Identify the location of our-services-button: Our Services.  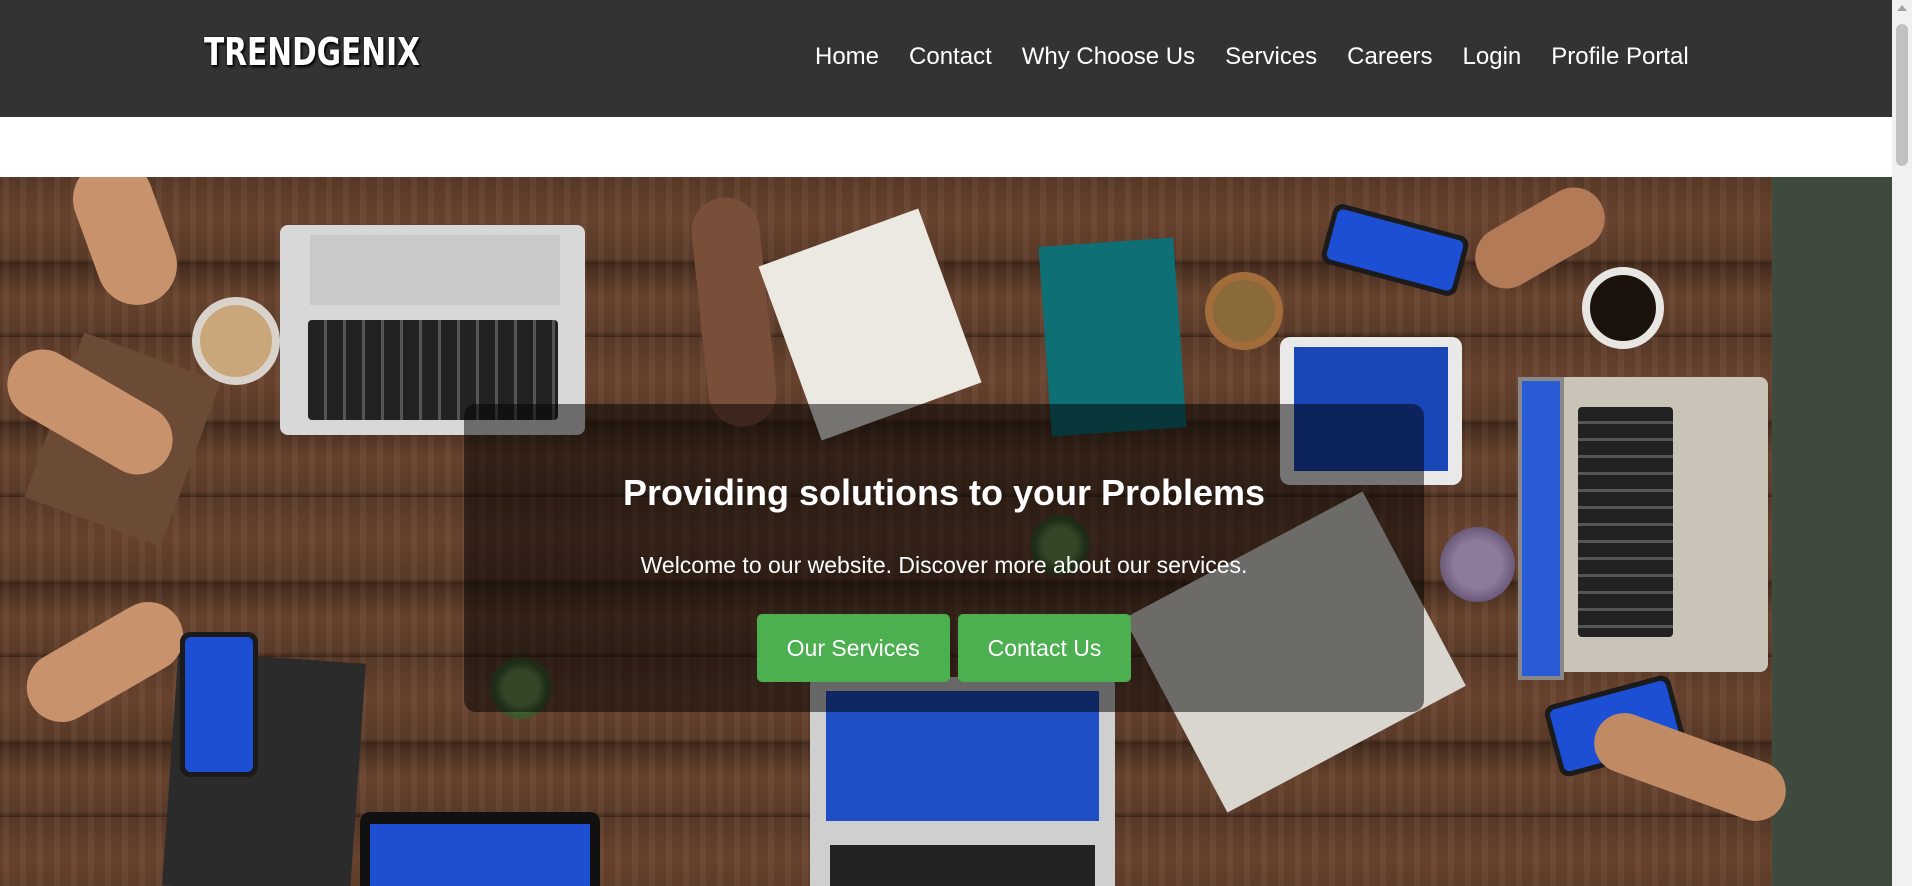
(853, 648).